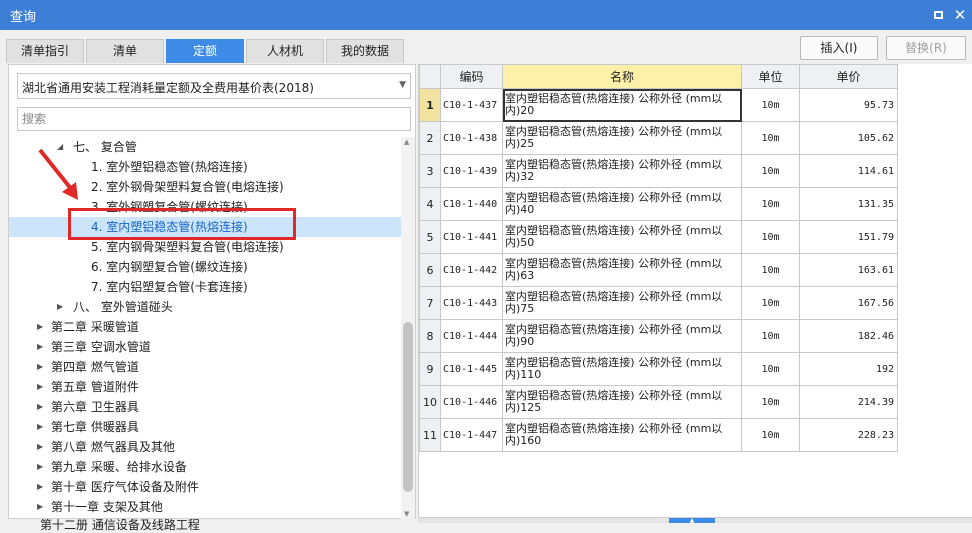 Image resolution: width=972 pixels, height=533 pixels. Describe the element at coordinates (471, 138) in the screenshot. I see `code-cell: C10-1-438` at that location.